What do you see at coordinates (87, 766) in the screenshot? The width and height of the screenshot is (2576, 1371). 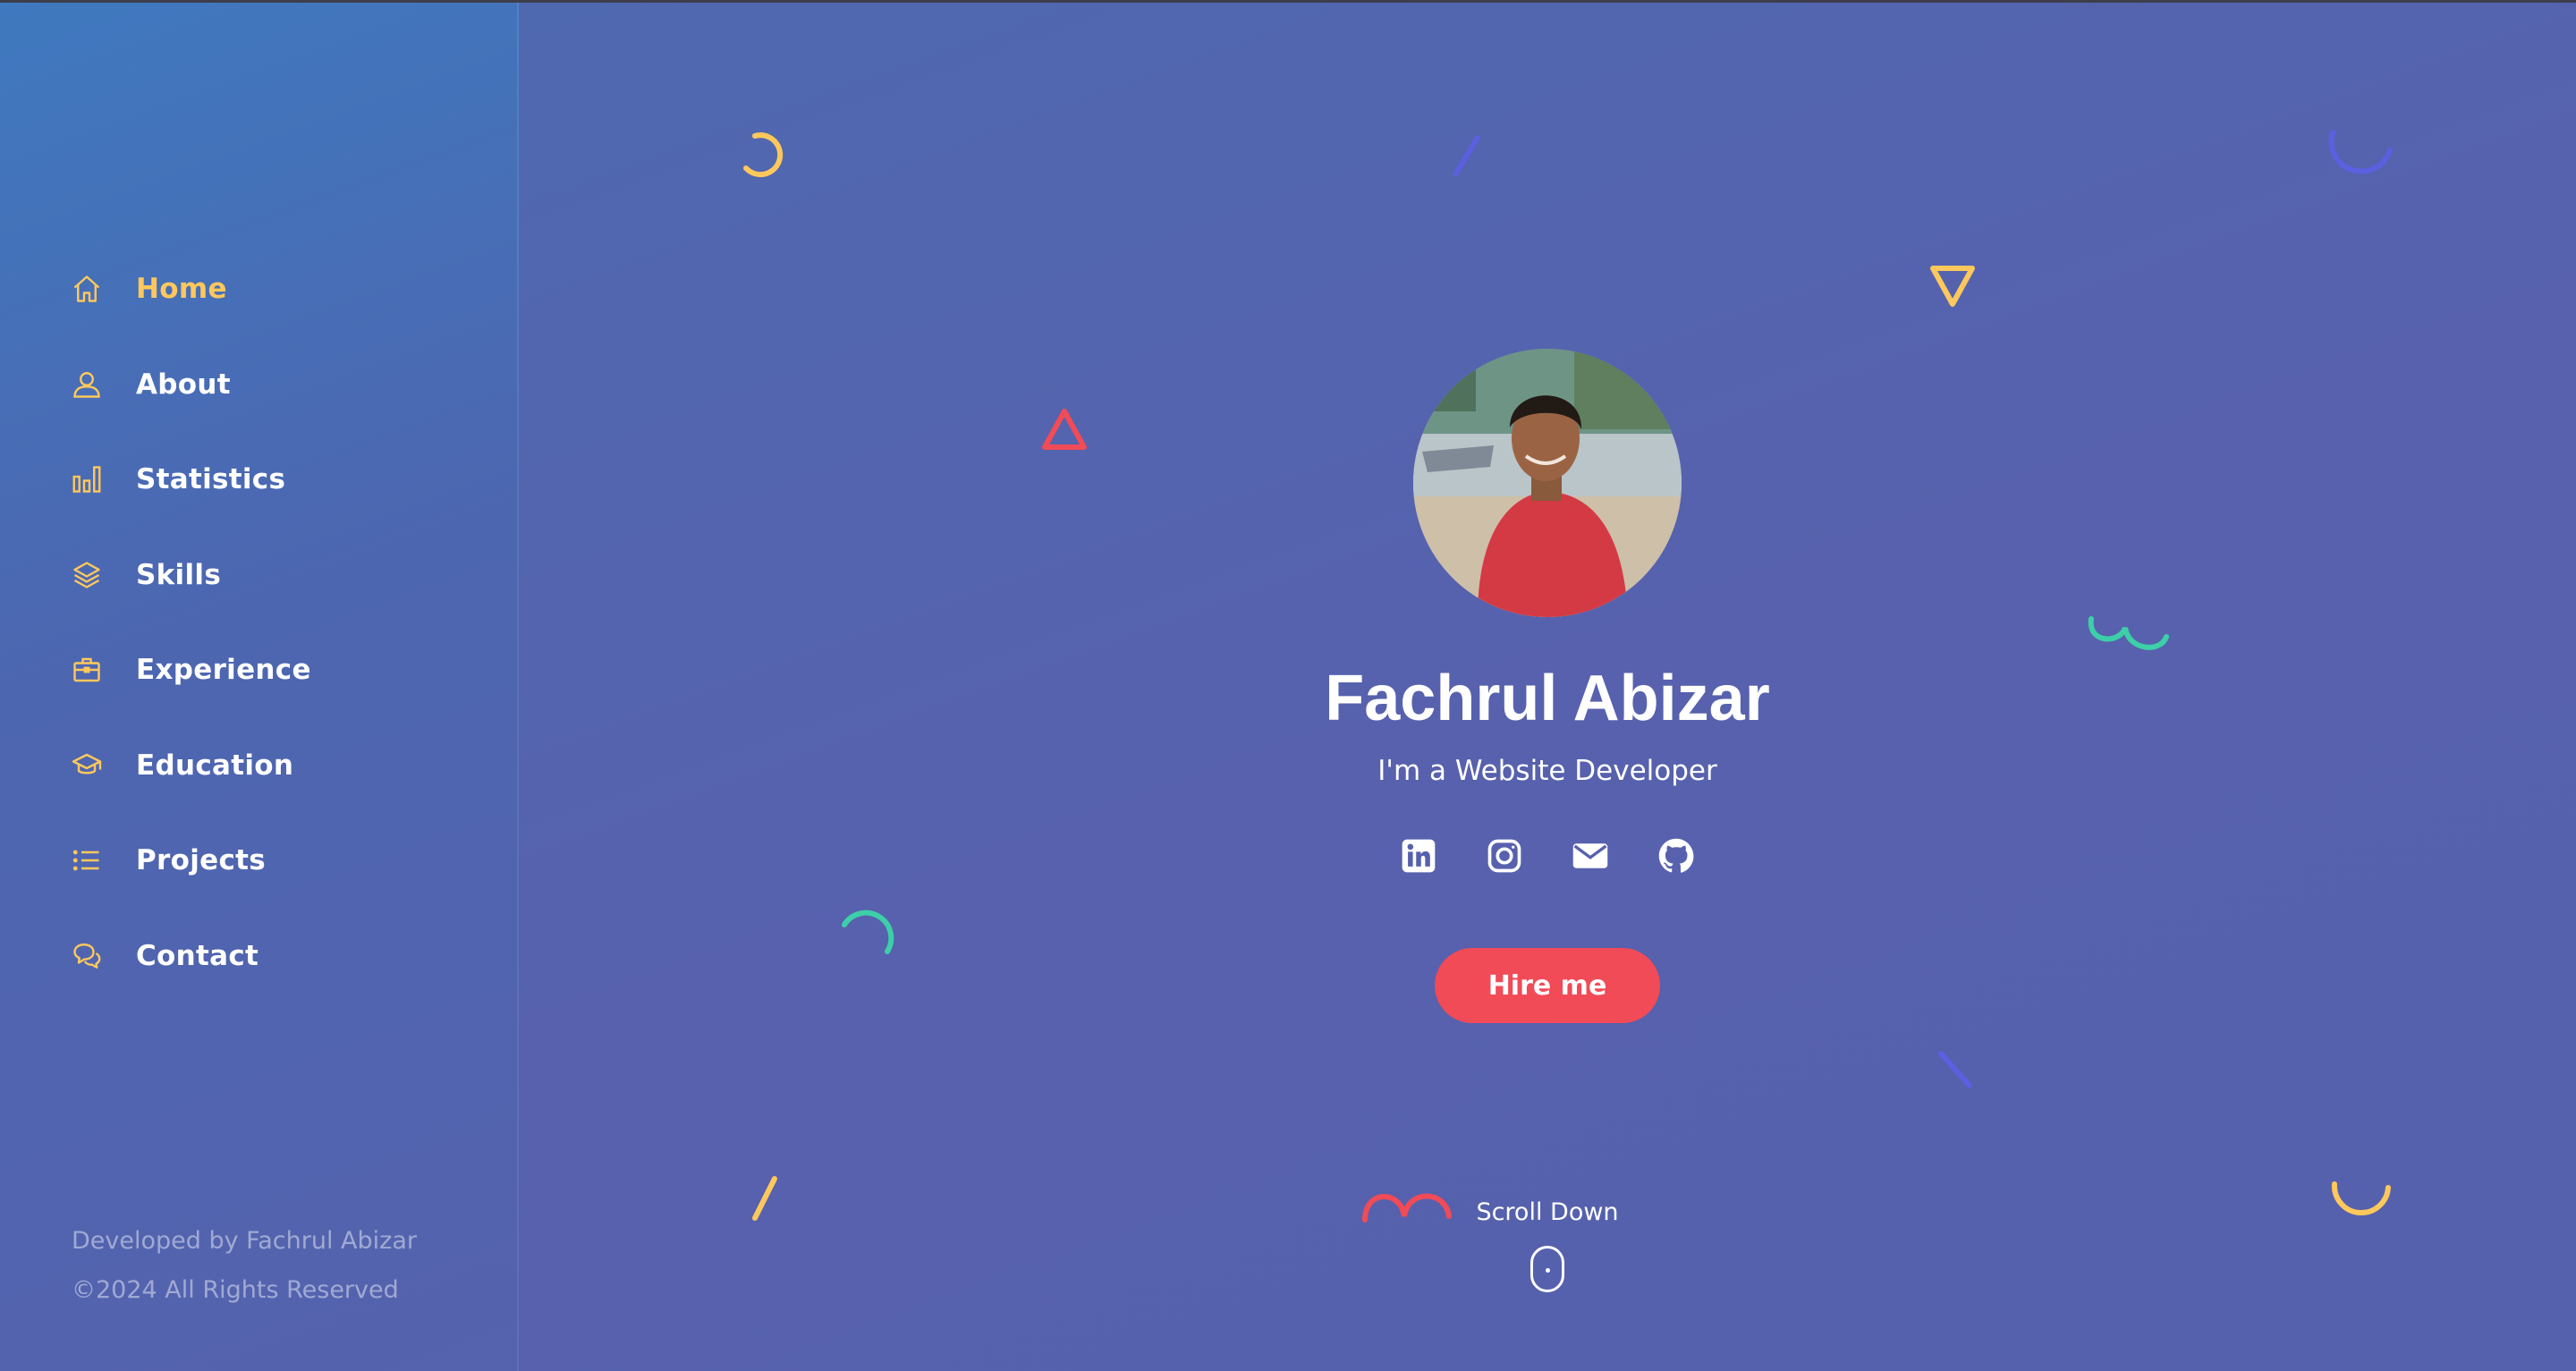 I see `graduation-cap-icon` at bounding box center [87, 766].